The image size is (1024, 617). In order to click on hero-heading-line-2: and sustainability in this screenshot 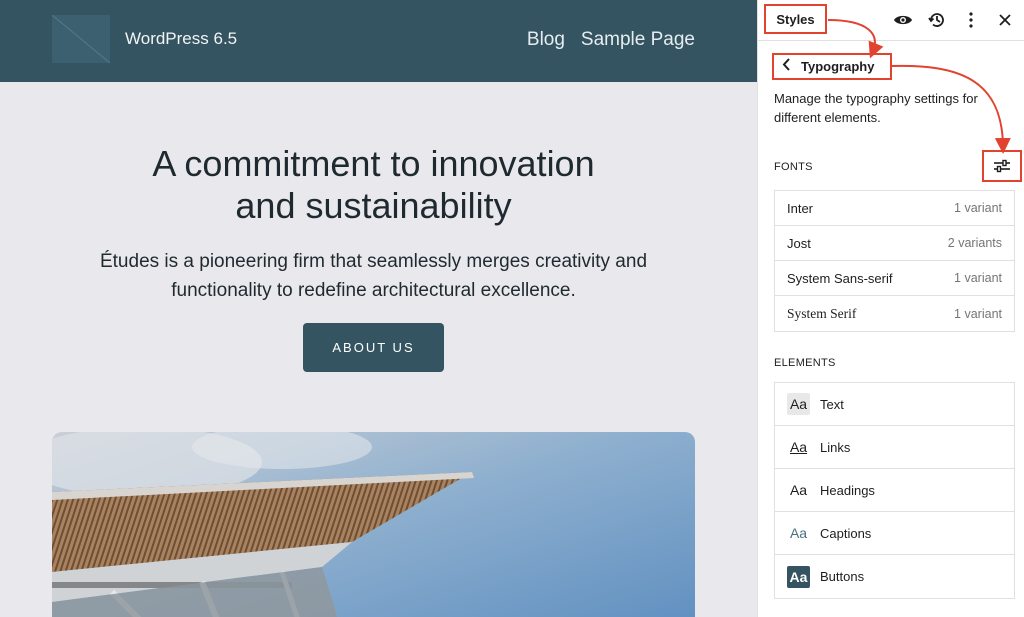, I will do `click(373, 205)`.